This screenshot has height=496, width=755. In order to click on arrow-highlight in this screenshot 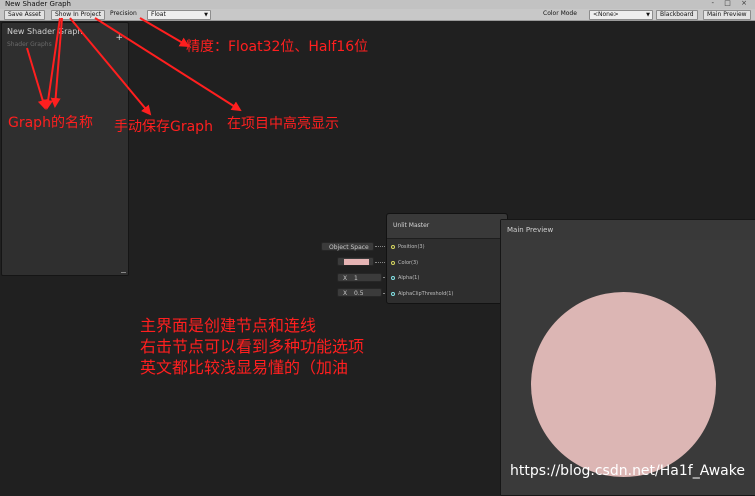, I will do `click(168, 64)`.